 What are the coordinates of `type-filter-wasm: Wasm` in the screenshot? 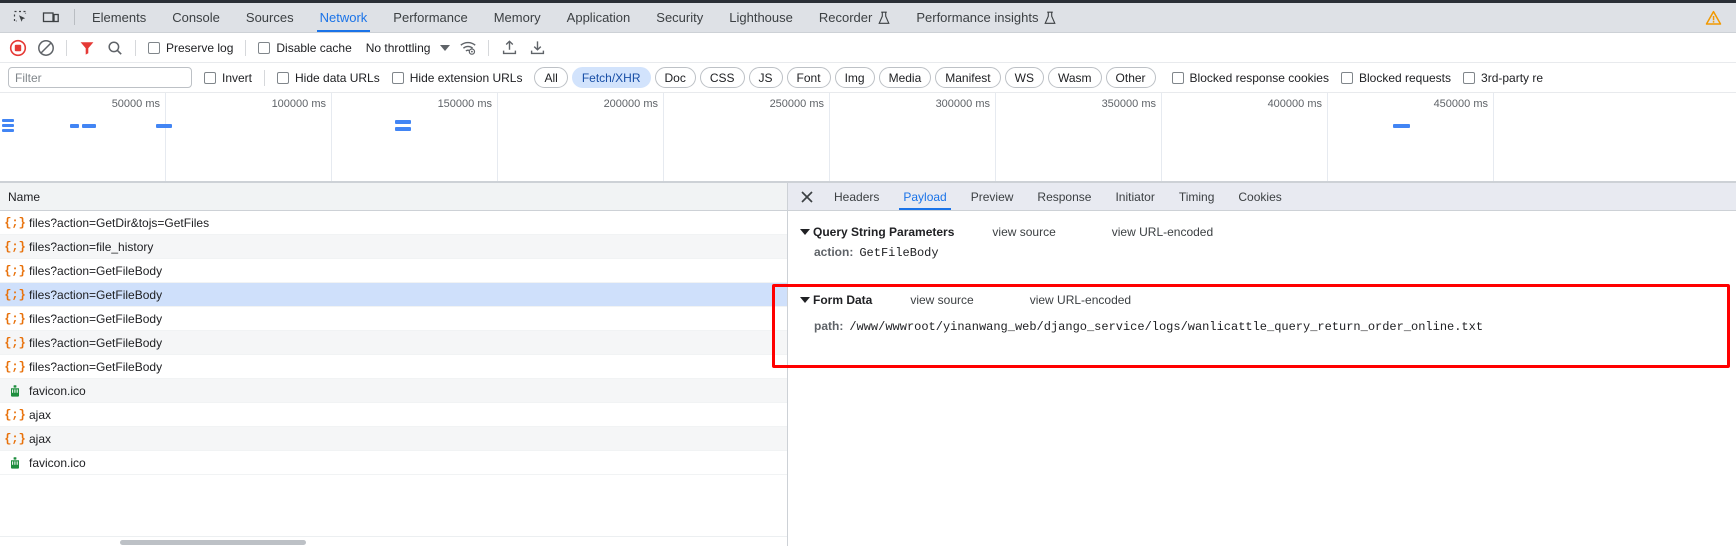 It's located at (1074, 77).